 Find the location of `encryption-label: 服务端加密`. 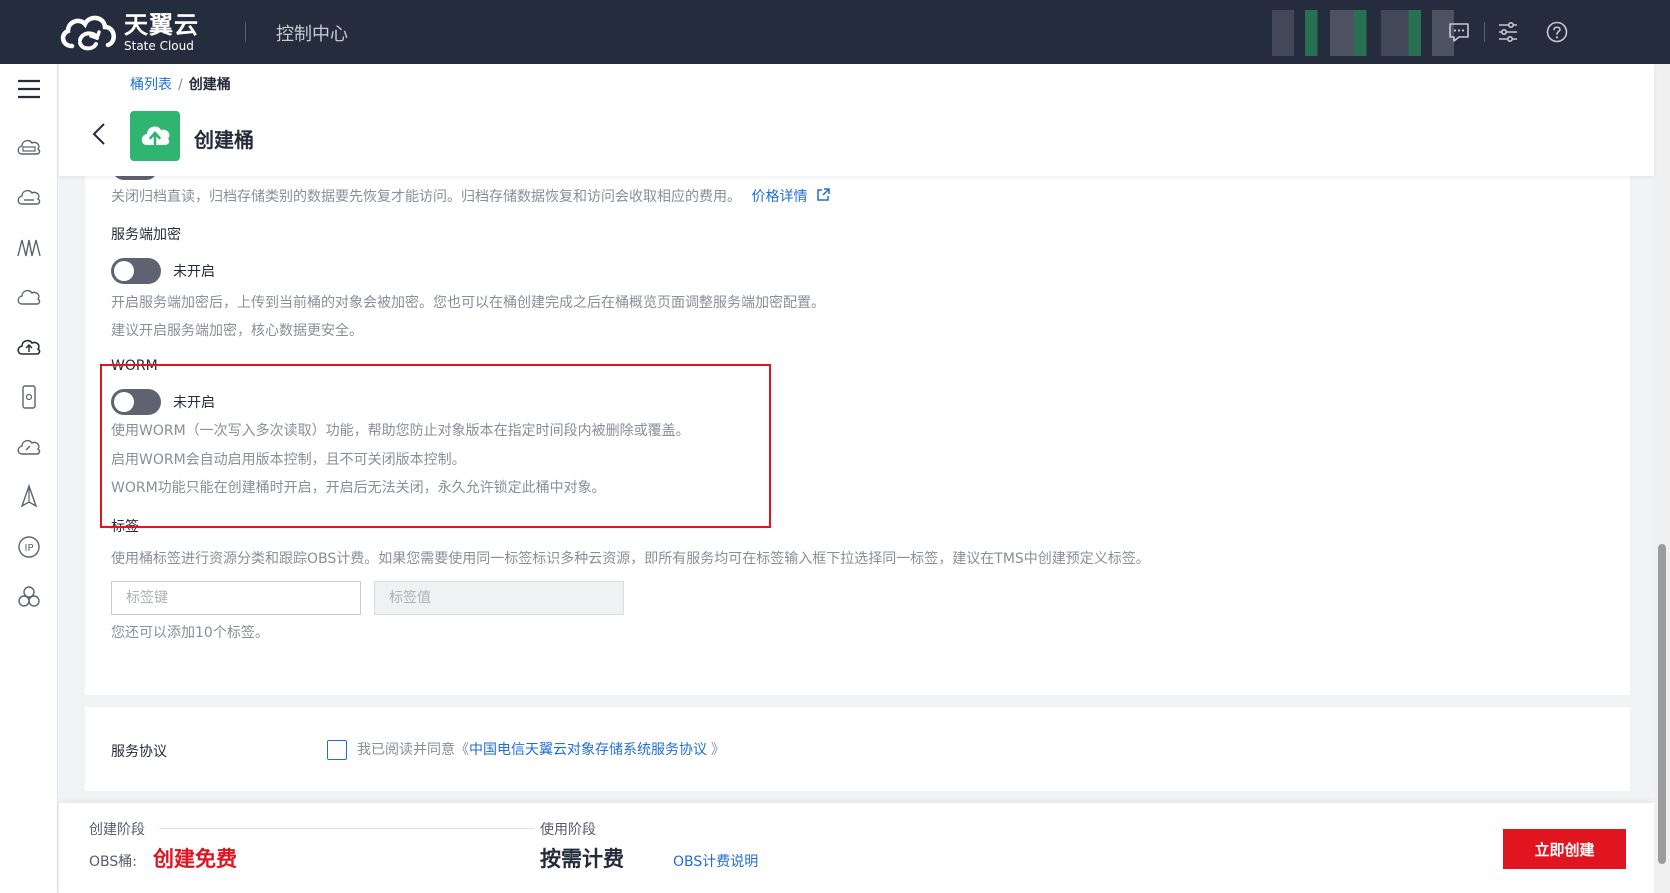

encryption-label: 服务端加密 is located at coordinates (146, 235).